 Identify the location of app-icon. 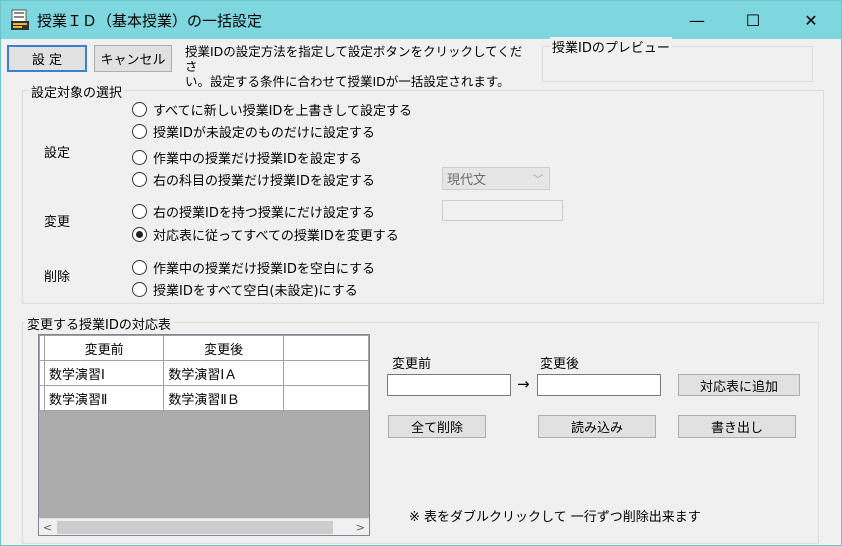
(20, 19).